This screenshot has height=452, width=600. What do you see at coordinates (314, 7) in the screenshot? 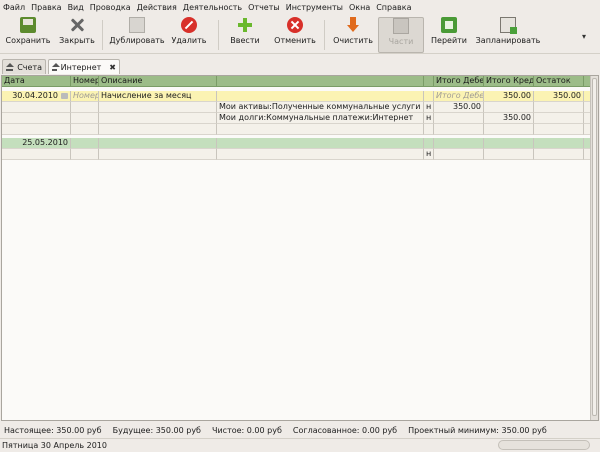
I see `menu-tools: Инструменты` at bounding box center [314, 7].